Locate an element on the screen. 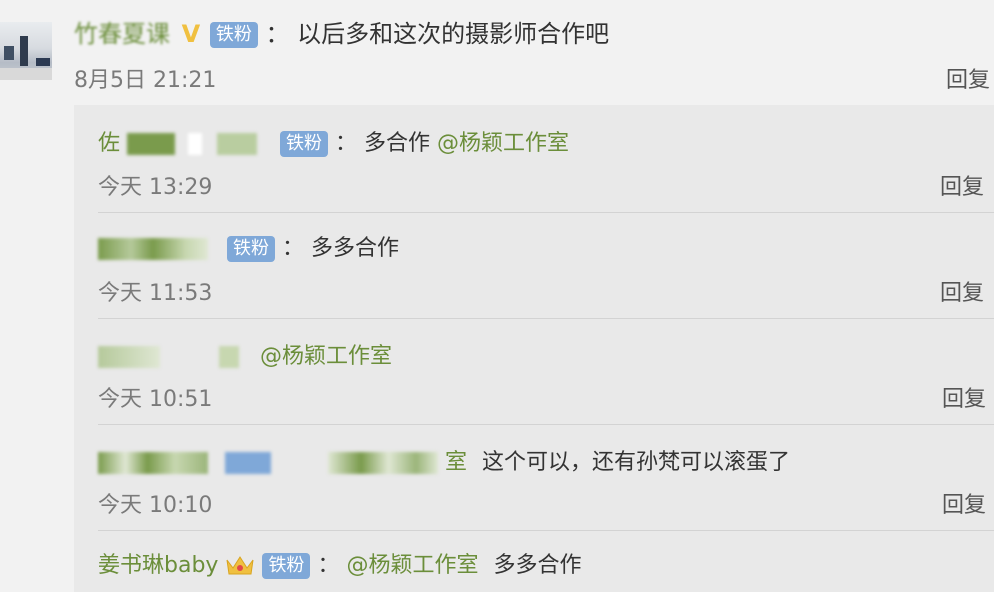 The height and width of the screenshot is (592, 994). reply-text-4: 这个可以，还有孙梵可以滚蛋了 is located at coordinates (636, 462).